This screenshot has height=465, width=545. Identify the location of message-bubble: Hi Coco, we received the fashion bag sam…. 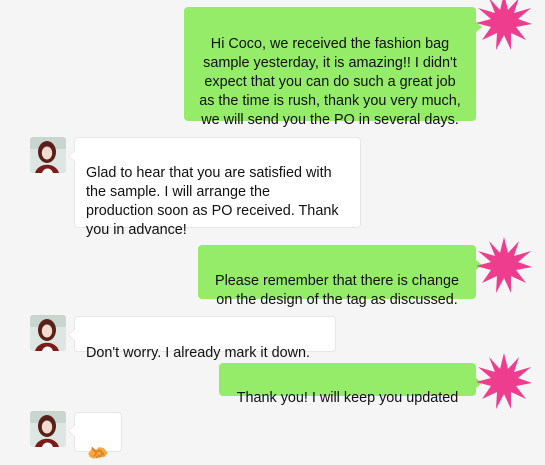
(333, 67).